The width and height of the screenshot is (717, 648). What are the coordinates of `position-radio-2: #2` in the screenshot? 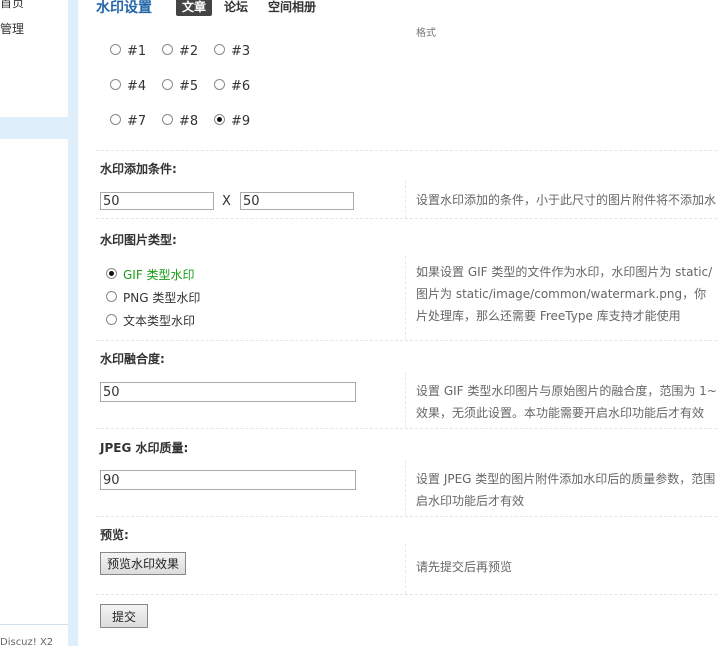 It's located at (180, 51).